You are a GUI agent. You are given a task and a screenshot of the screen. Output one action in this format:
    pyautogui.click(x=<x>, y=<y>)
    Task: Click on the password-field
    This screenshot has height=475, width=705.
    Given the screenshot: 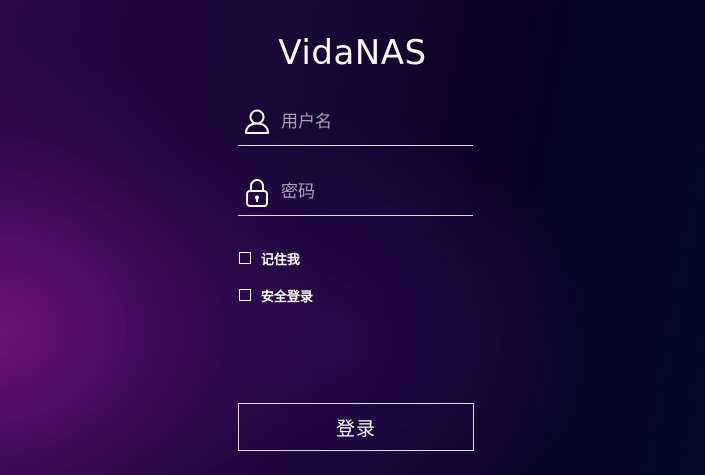 What is the action you would take?
    pyautogui.click(x=355, y=197)
    